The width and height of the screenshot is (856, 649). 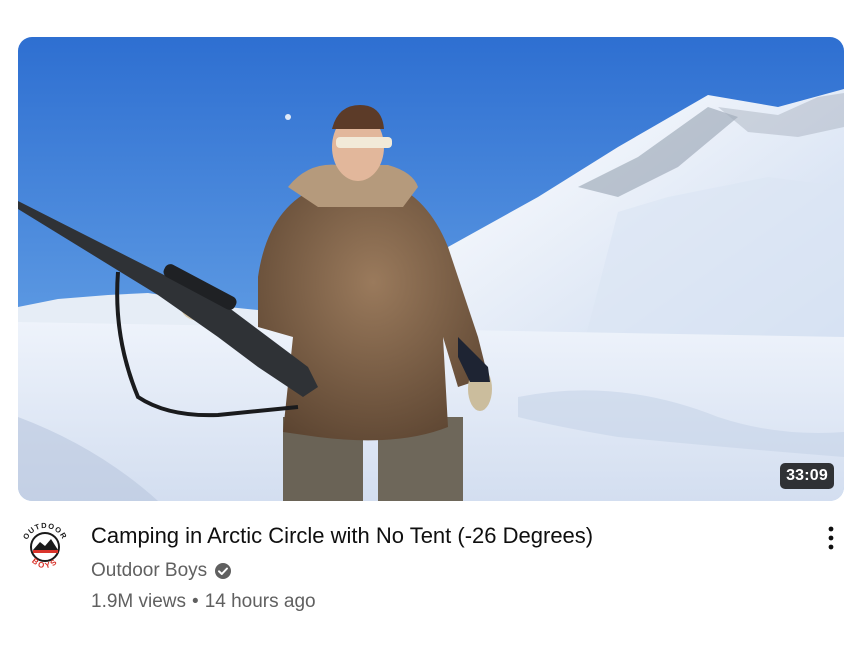 What do you see at coordinates (807, 476) in the screenshot?
I see `duration-badge: 33:09` at bounding box center [807, 476].